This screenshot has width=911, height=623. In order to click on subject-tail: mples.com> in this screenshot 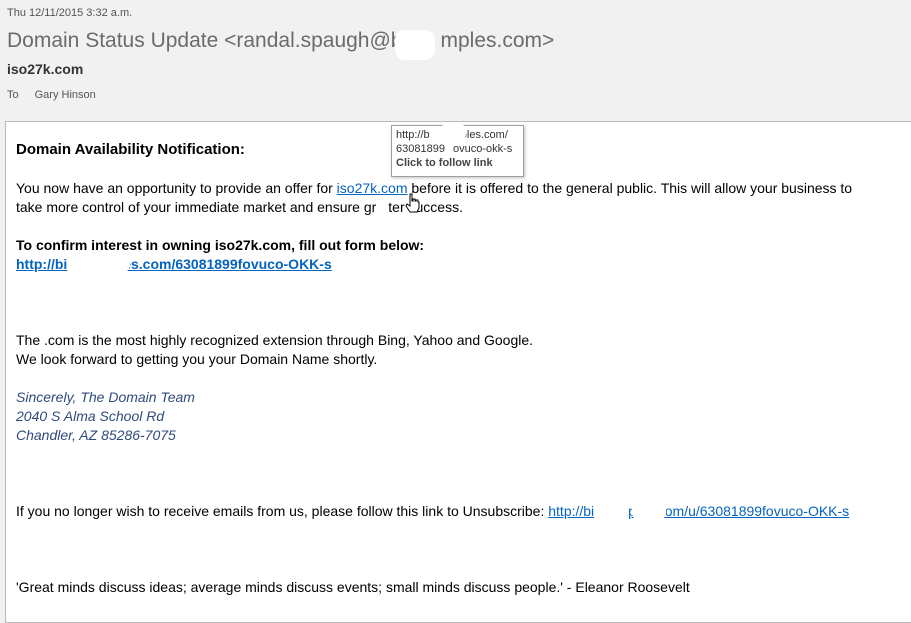, I will do `click(497, 40)`.